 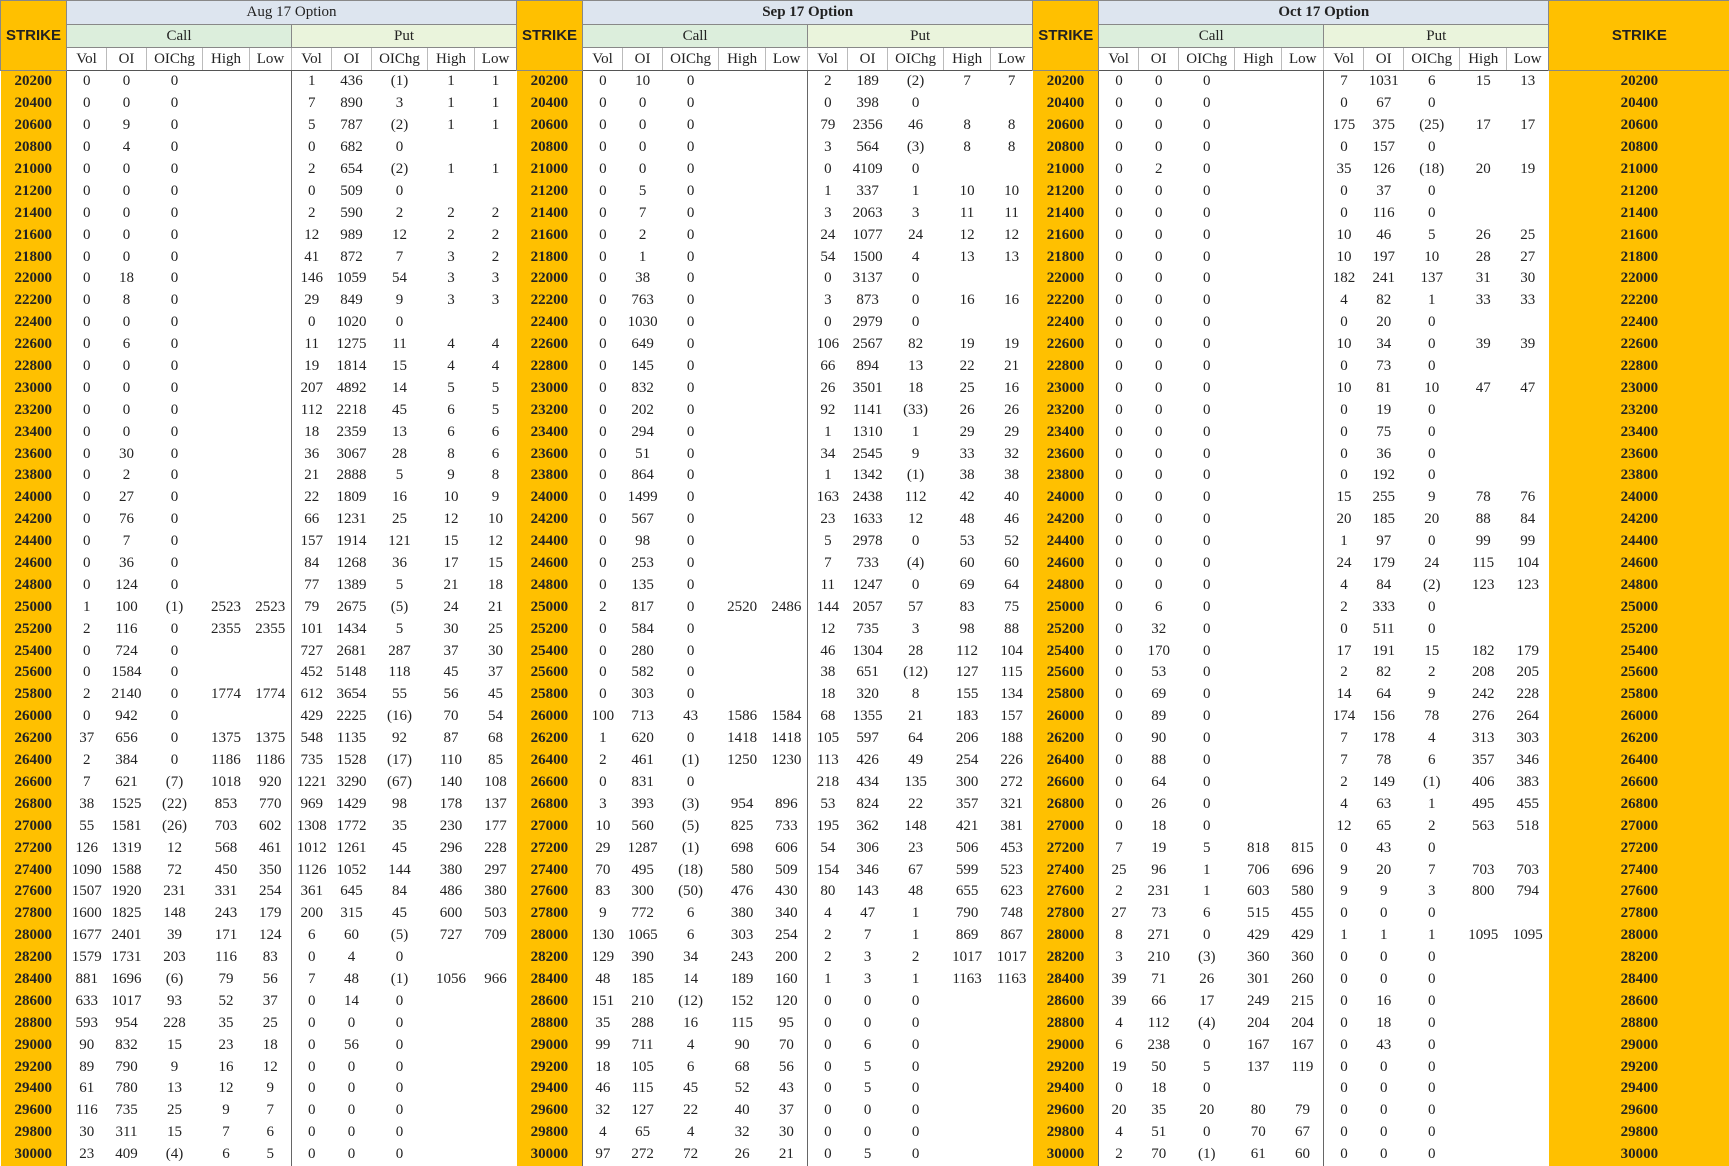 I want to click on strike-cell: 27200, so click(x=1066, y=848).